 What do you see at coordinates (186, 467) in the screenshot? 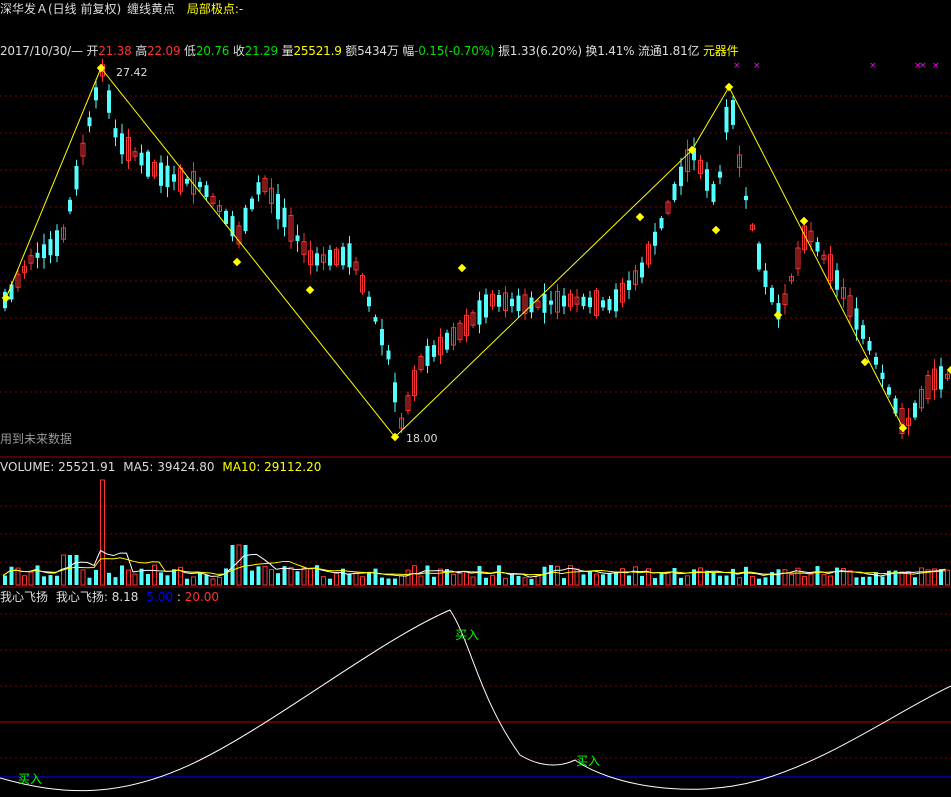
I see `ma5-value: 39424.80` at bounding box center [186, 467].